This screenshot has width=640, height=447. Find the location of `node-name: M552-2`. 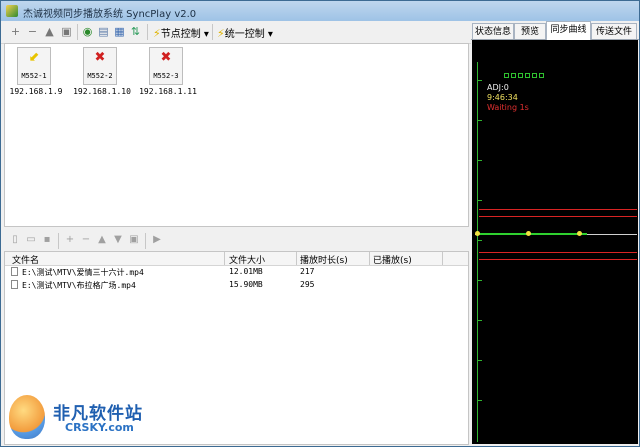

node-name: M552-2 is located at coordinates (100, 76).